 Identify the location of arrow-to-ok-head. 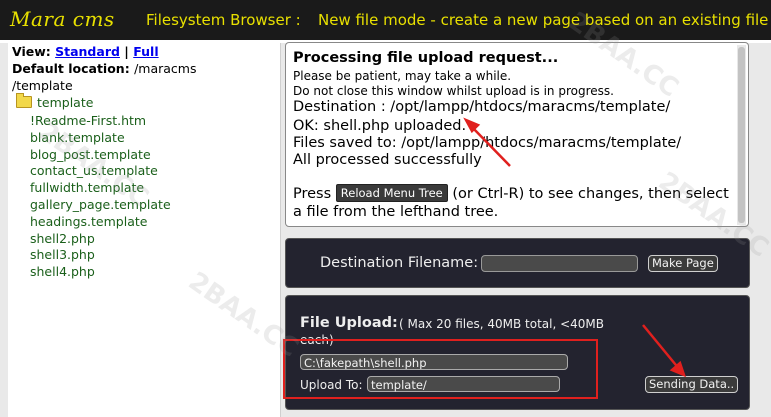
(472, 125).